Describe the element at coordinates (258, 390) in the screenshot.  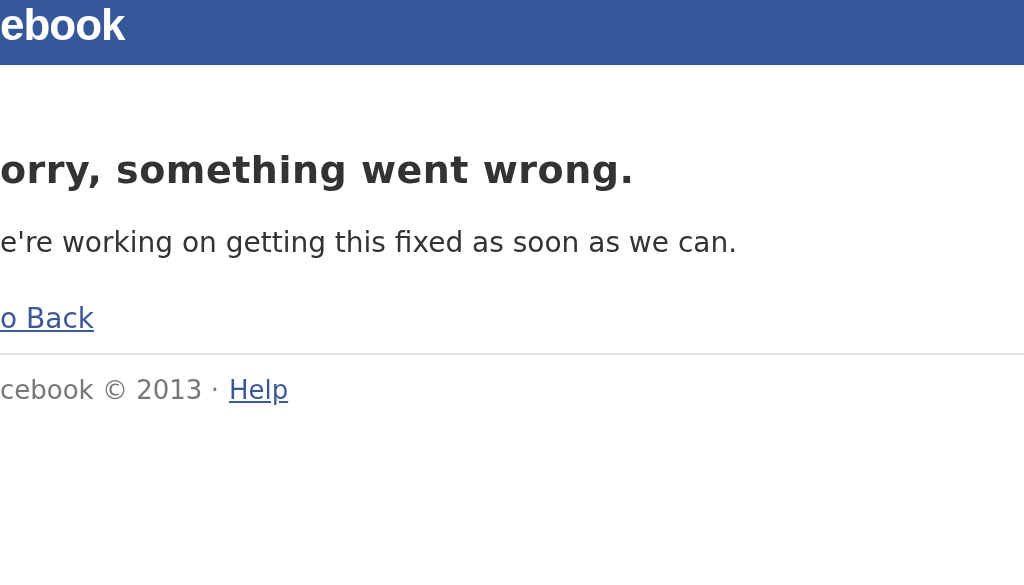
I see `help-link: Help` at that location.